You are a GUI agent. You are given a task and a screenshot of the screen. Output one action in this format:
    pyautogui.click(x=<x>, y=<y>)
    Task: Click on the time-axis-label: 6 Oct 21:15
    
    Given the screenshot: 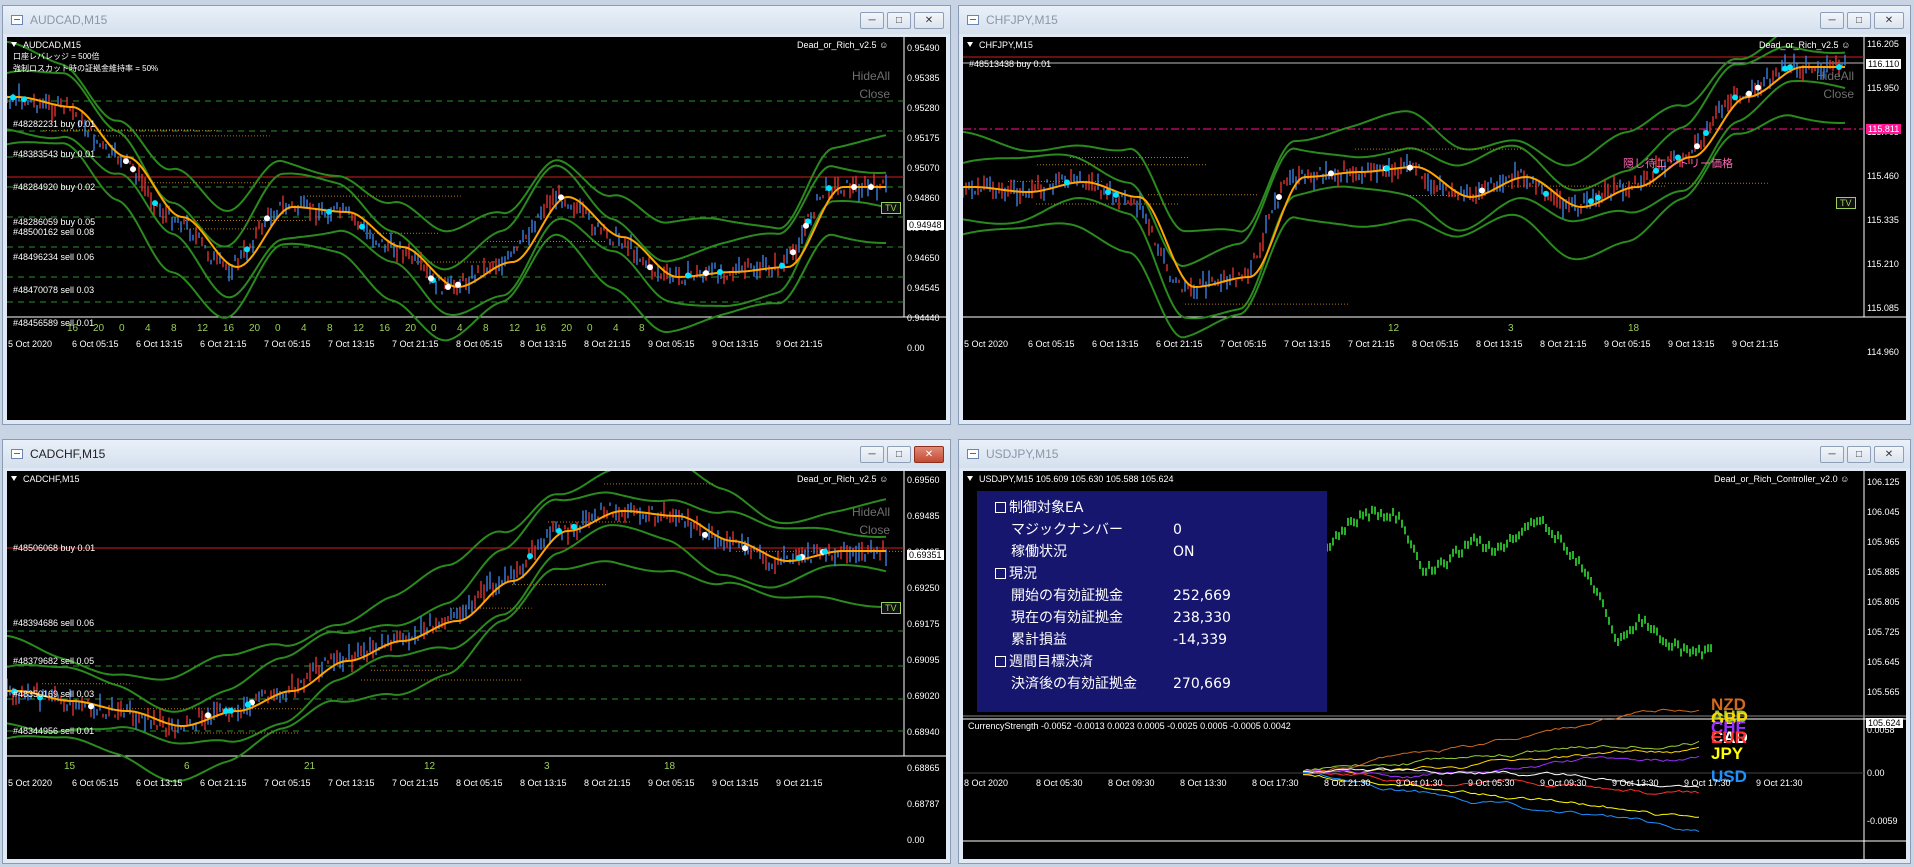 What is the action you would take?
    pyautogui.click(x=223, y=783)
    